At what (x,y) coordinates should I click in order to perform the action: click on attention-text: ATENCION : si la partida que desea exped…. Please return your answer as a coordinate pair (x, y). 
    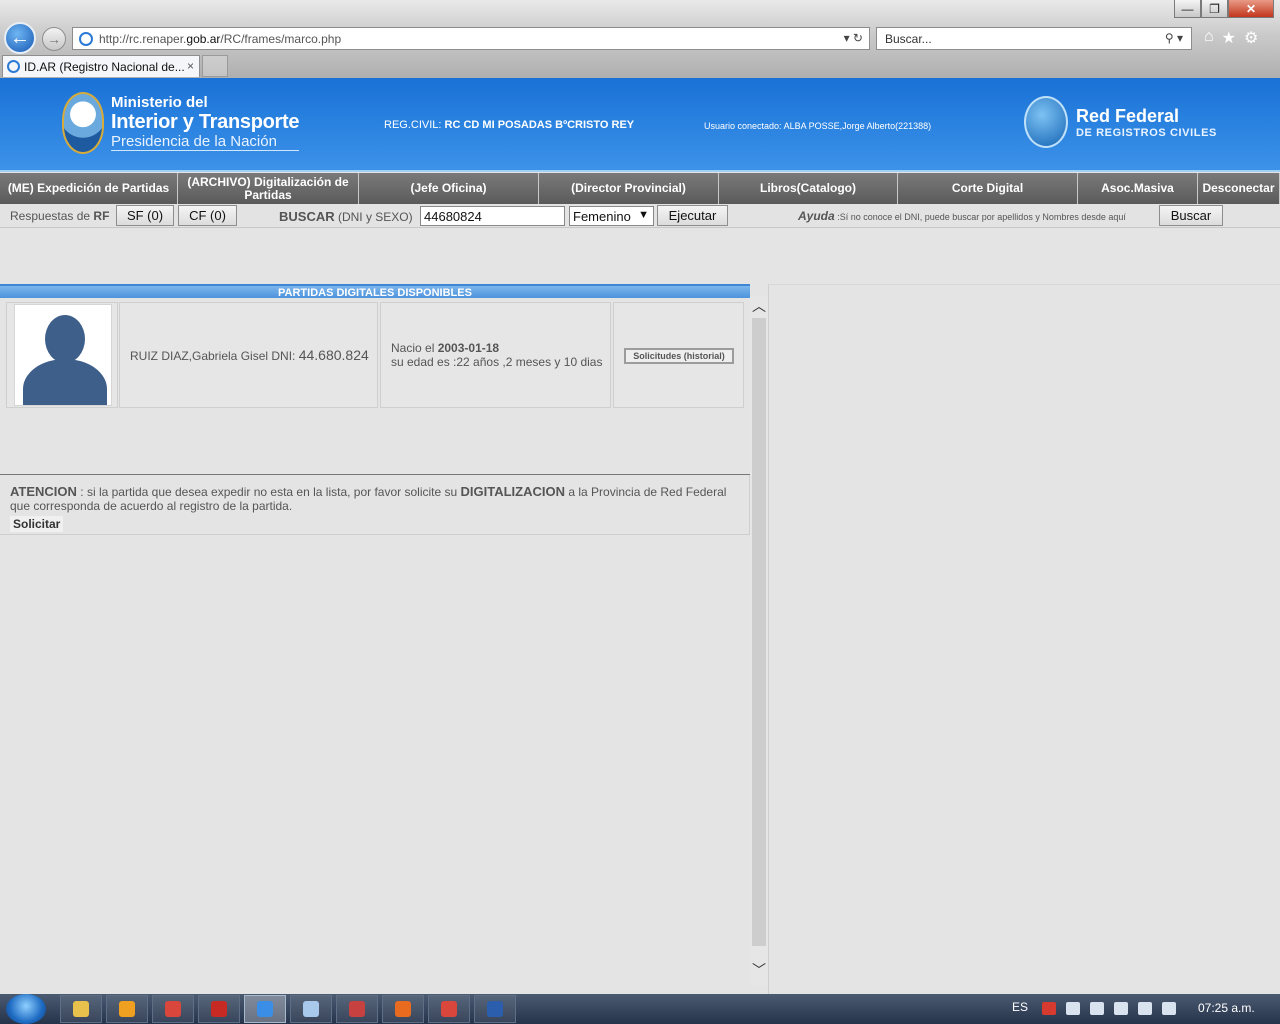
    Looking at the image, I should click on (368, 499).